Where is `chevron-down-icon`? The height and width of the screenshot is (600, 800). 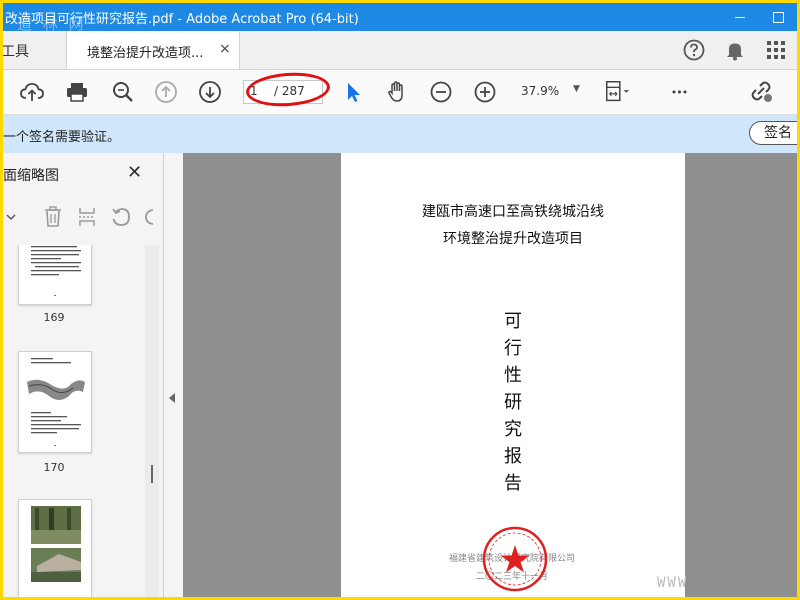
chevron-down-icon is located at coordinates (11, 217).